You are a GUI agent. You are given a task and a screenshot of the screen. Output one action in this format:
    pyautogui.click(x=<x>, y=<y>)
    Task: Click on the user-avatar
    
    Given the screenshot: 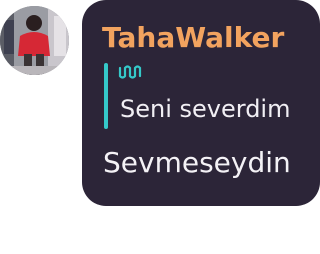 What is the action you would take?
    pyautogui.click(x=34, y=40)
    